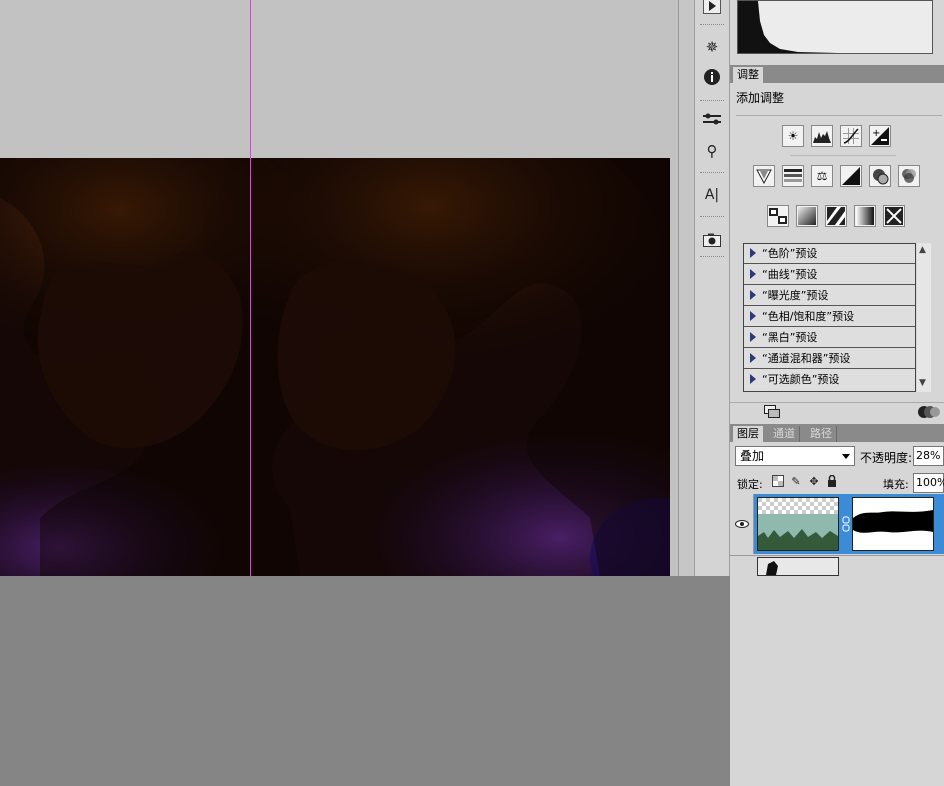  Describe the element at coordinates (807, 216) in the screenshot. I see `posterize-icon` at that location.